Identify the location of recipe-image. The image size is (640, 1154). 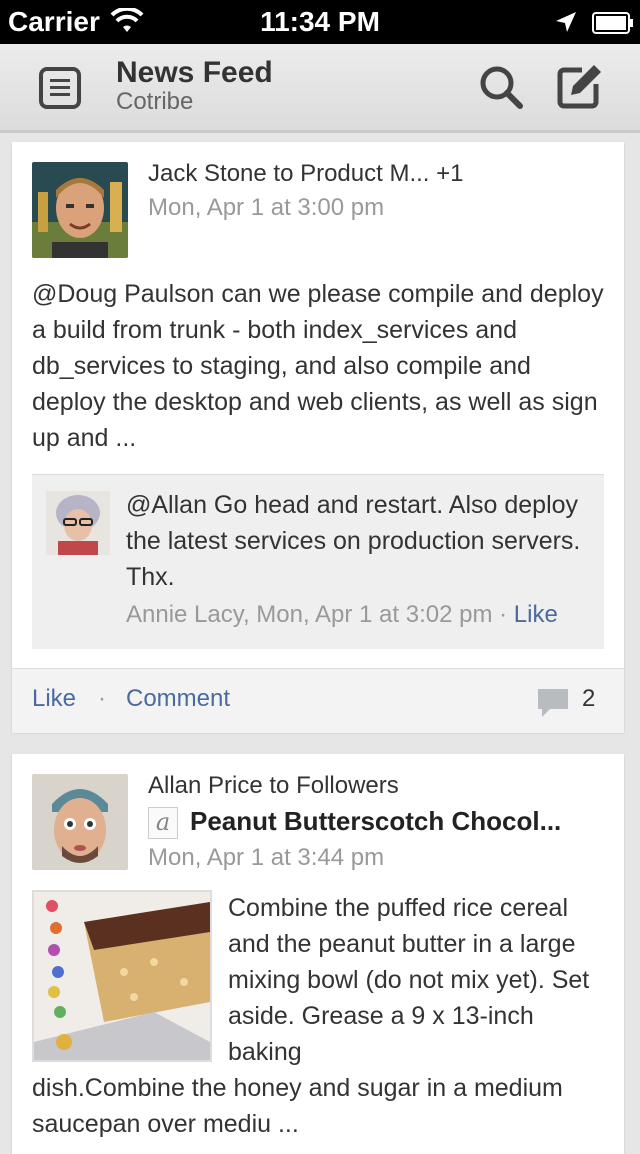
(122, 976).